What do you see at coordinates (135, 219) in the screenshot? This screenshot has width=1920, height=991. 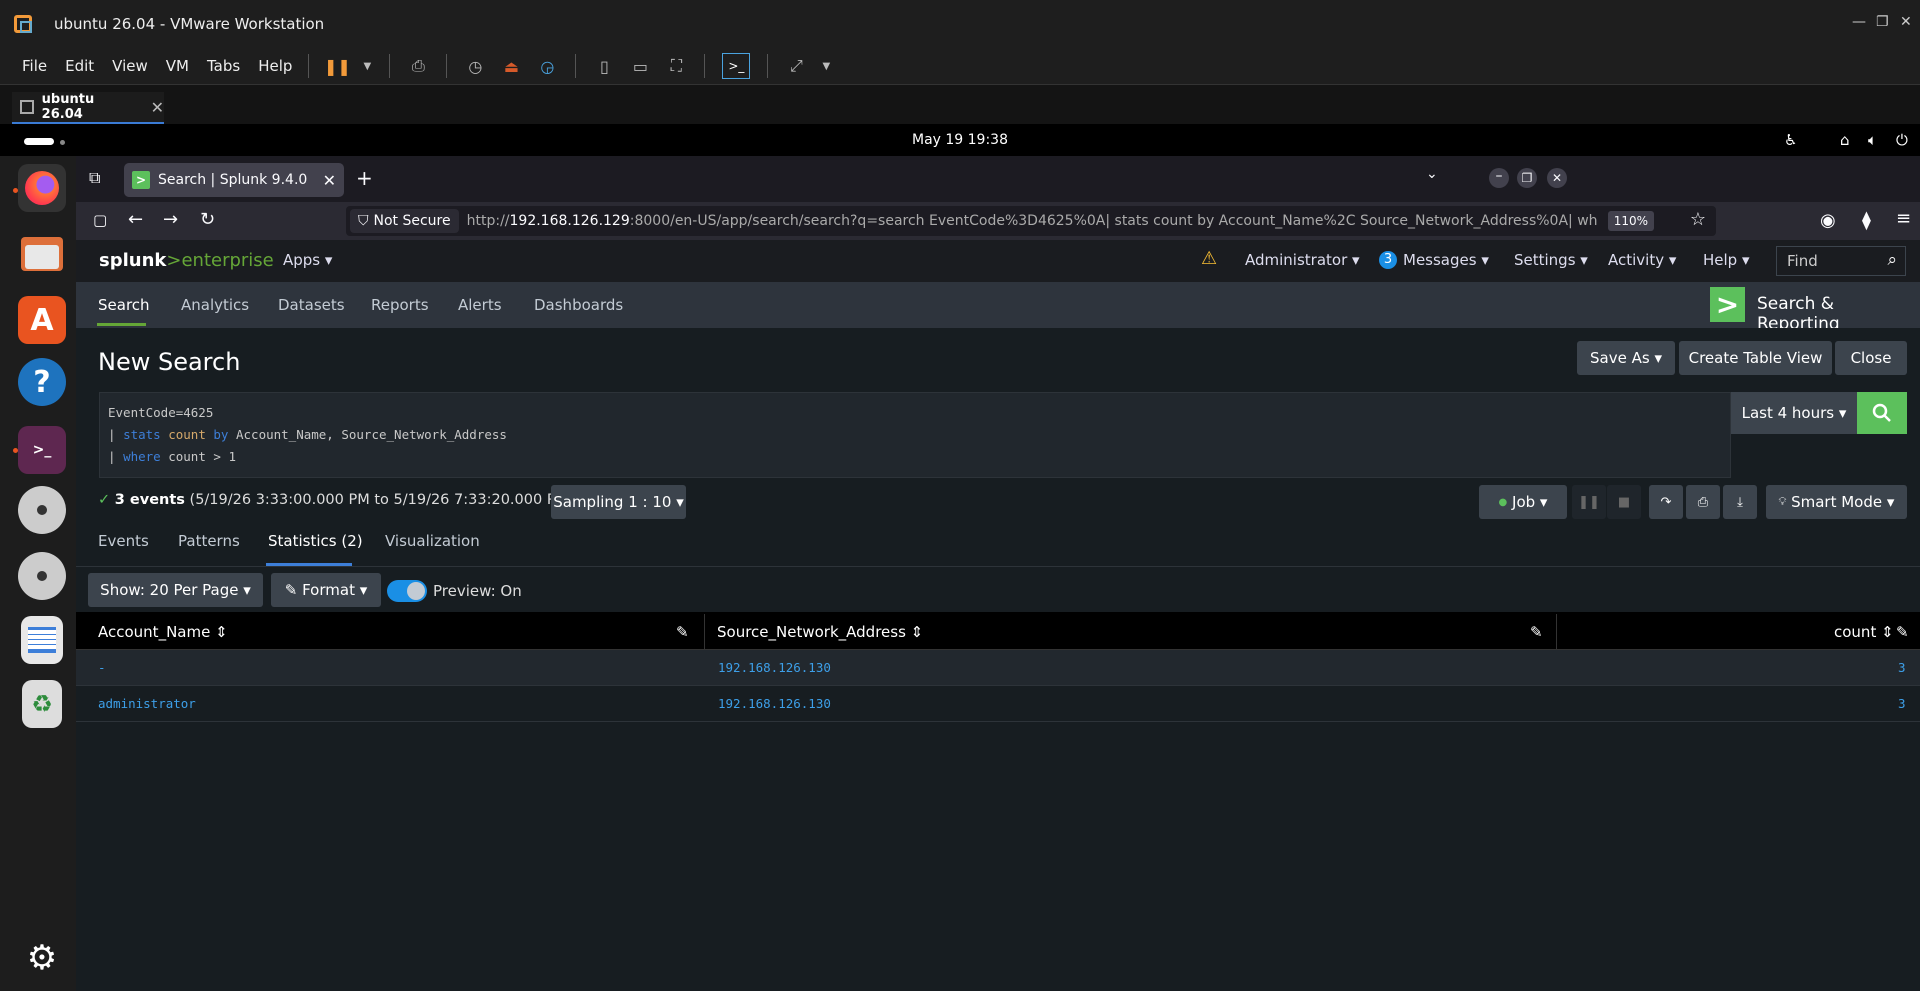 I see `back-icon: ←` at bounding box center [135, 219].